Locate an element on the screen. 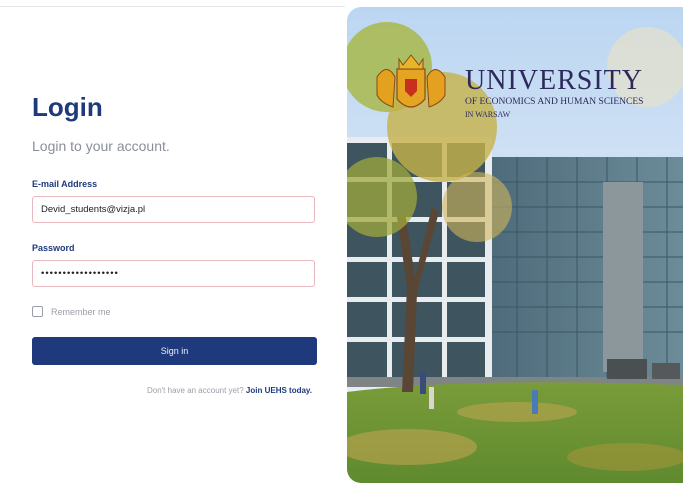 This screenshot has height=483, width=683. password-field is located at coordinates (173, 273).